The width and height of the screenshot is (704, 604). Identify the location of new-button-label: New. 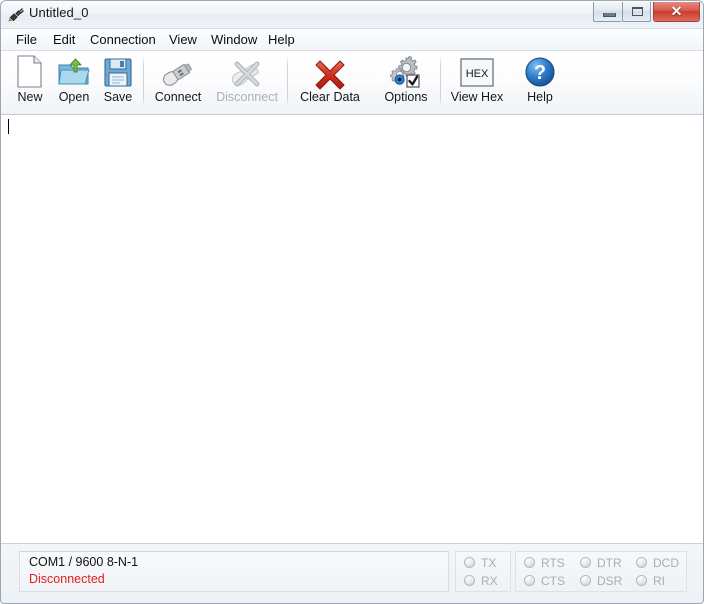
(30, 97).